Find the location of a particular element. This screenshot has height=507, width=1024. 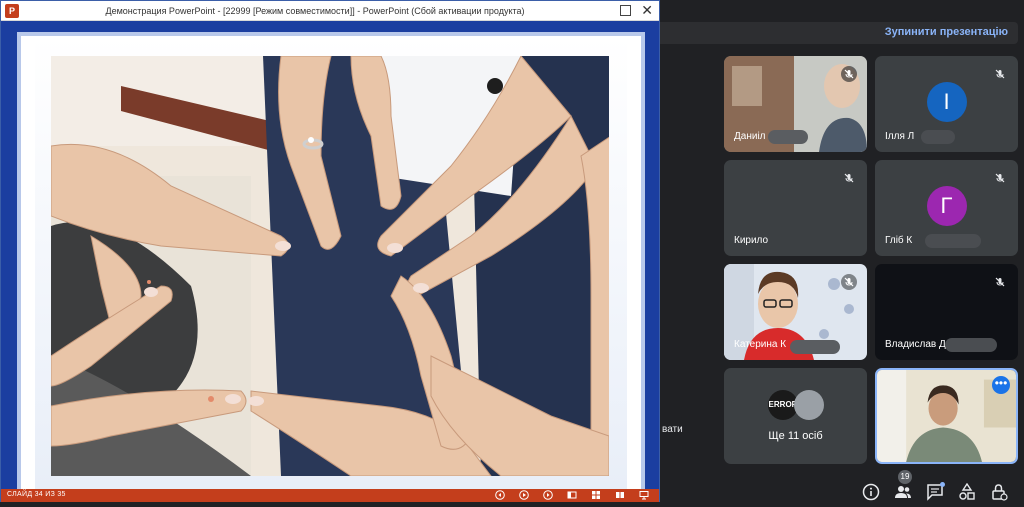

participant-tile-illia: І Ілля Л is located at coordinates (946, 104).